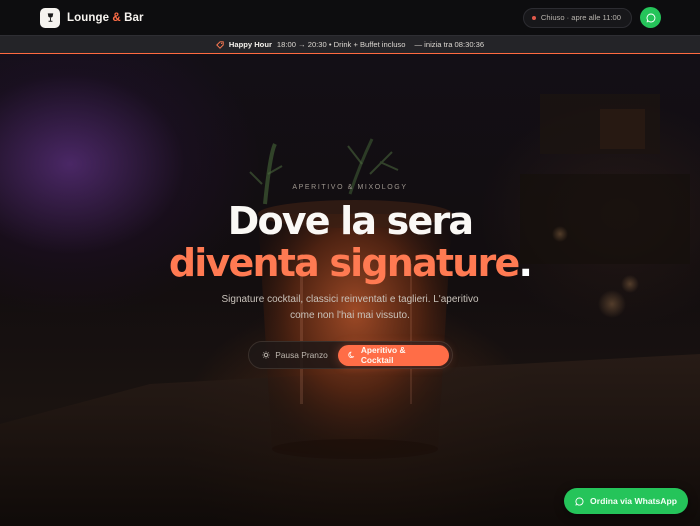 This screenshot has height=526, width=700. Describe the element at coordinates (105, 17) in the screenshot. I see `brand-name: Lounge & Bar` at that location.